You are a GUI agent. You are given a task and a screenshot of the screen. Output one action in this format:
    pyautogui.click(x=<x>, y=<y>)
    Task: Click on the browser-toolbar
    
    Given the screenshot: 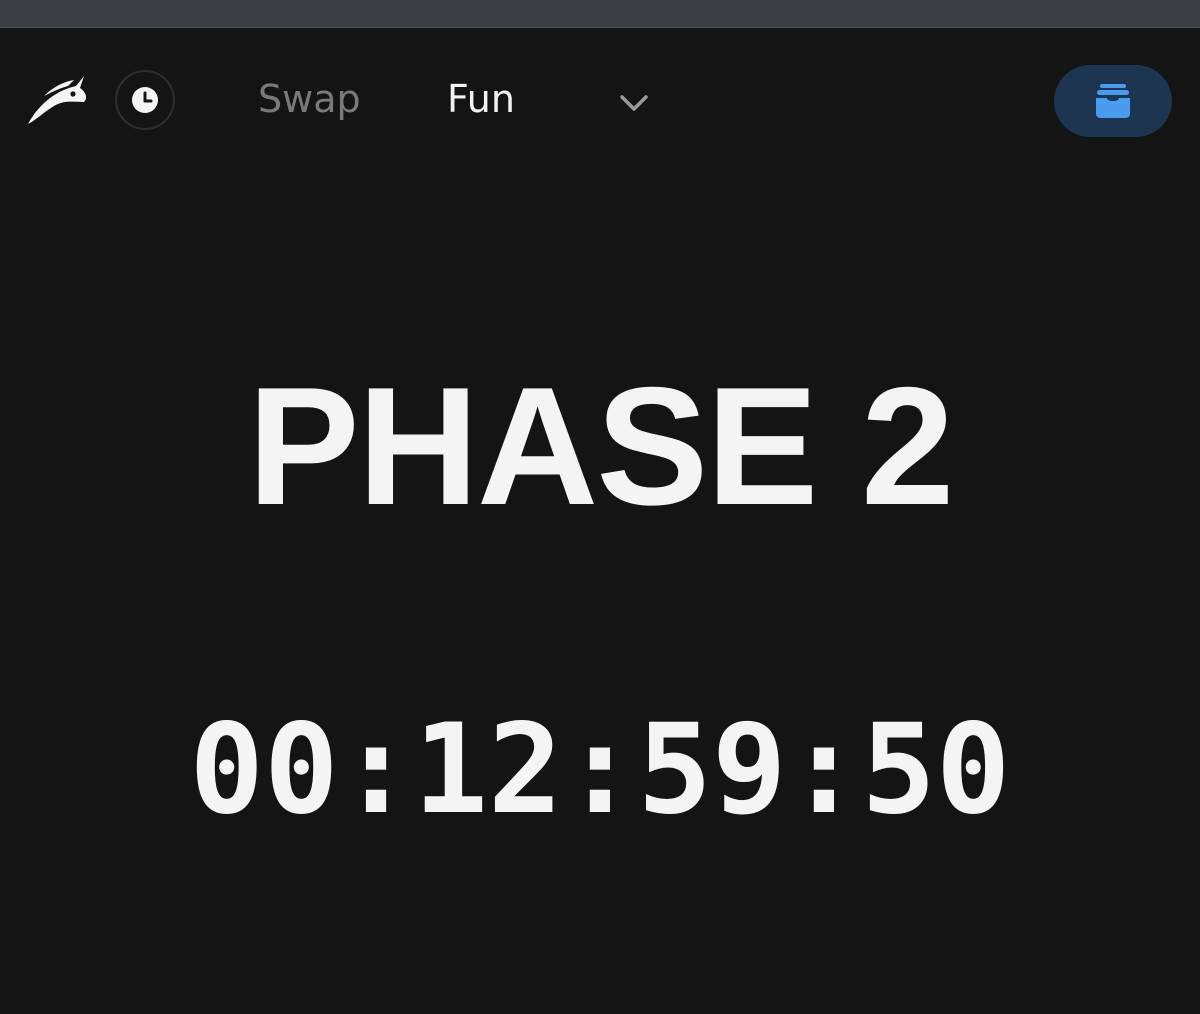 What is the action you would take?
    pyautogui.click(x=600, y=14)
    